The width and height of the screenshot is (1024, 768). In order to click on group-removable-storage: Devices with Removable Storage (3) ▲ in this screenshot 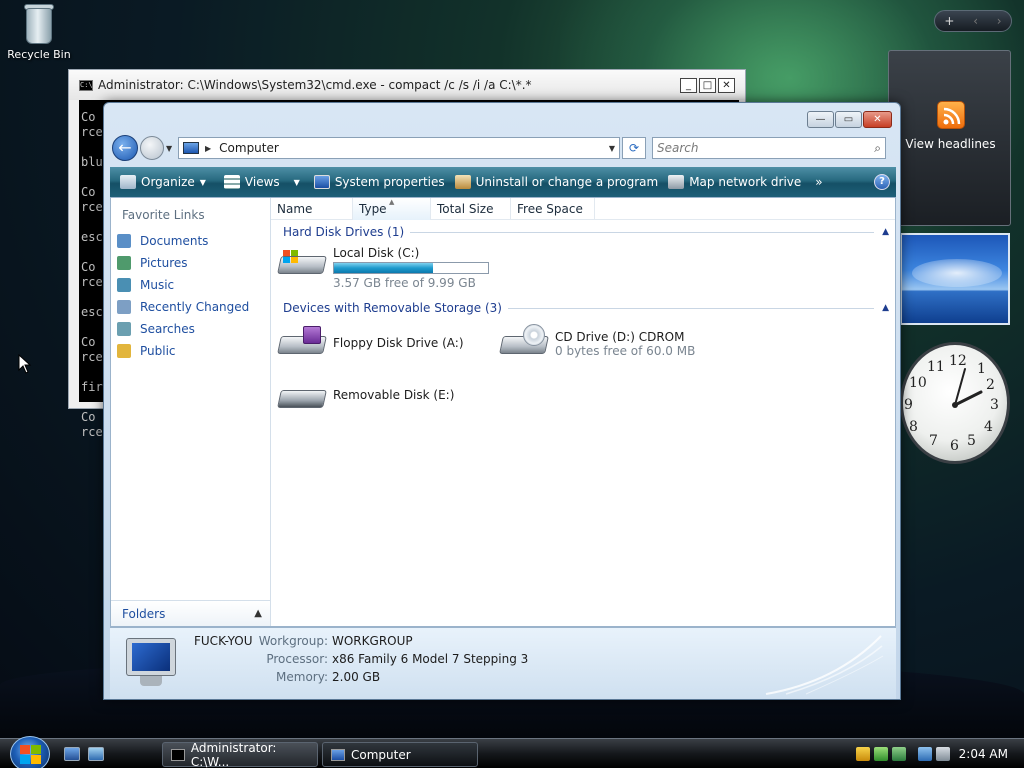, I will do `click(586, 308)`.